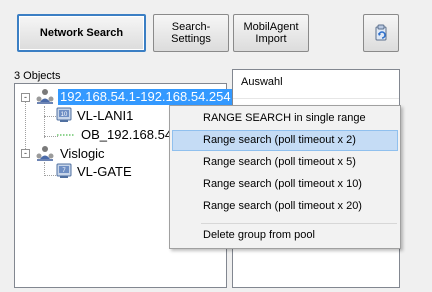 The width and height of the screenshot is (432, 292). What do you see at coordinates (316, 98) in the screenshot?
I see `header-divider` at bounding box center [316, 98].